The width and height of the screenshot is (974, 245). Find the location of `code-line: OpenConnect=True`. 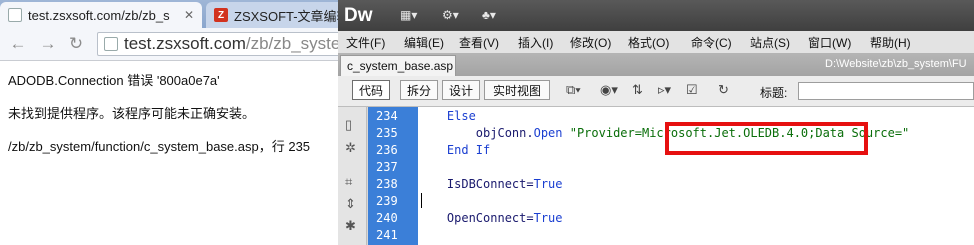

code-line: OpenConnect=True is located at coordinates (490, 218).